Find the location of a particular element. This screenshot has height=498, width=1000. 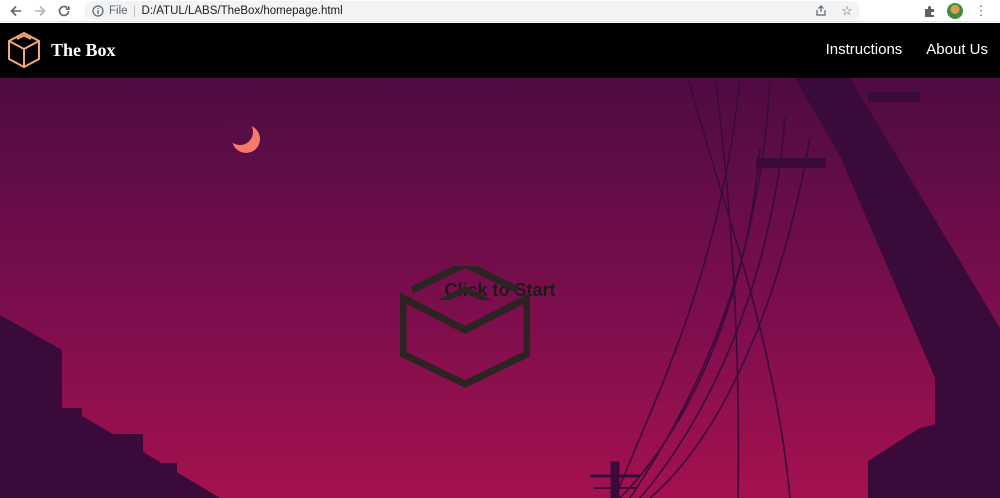

box-logo-icon is located at coordinates (24, 50).